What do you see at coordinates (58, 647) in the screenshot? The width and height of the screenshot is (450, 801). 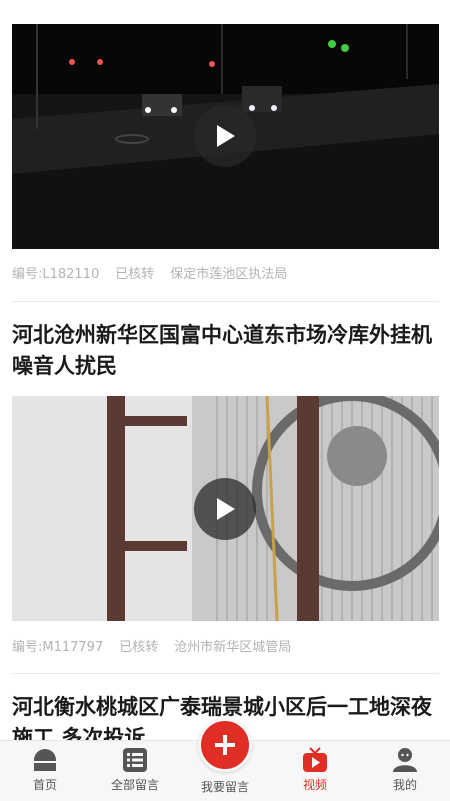 I see `item-id: 编号:M117797` at bounding box center [58, 647].